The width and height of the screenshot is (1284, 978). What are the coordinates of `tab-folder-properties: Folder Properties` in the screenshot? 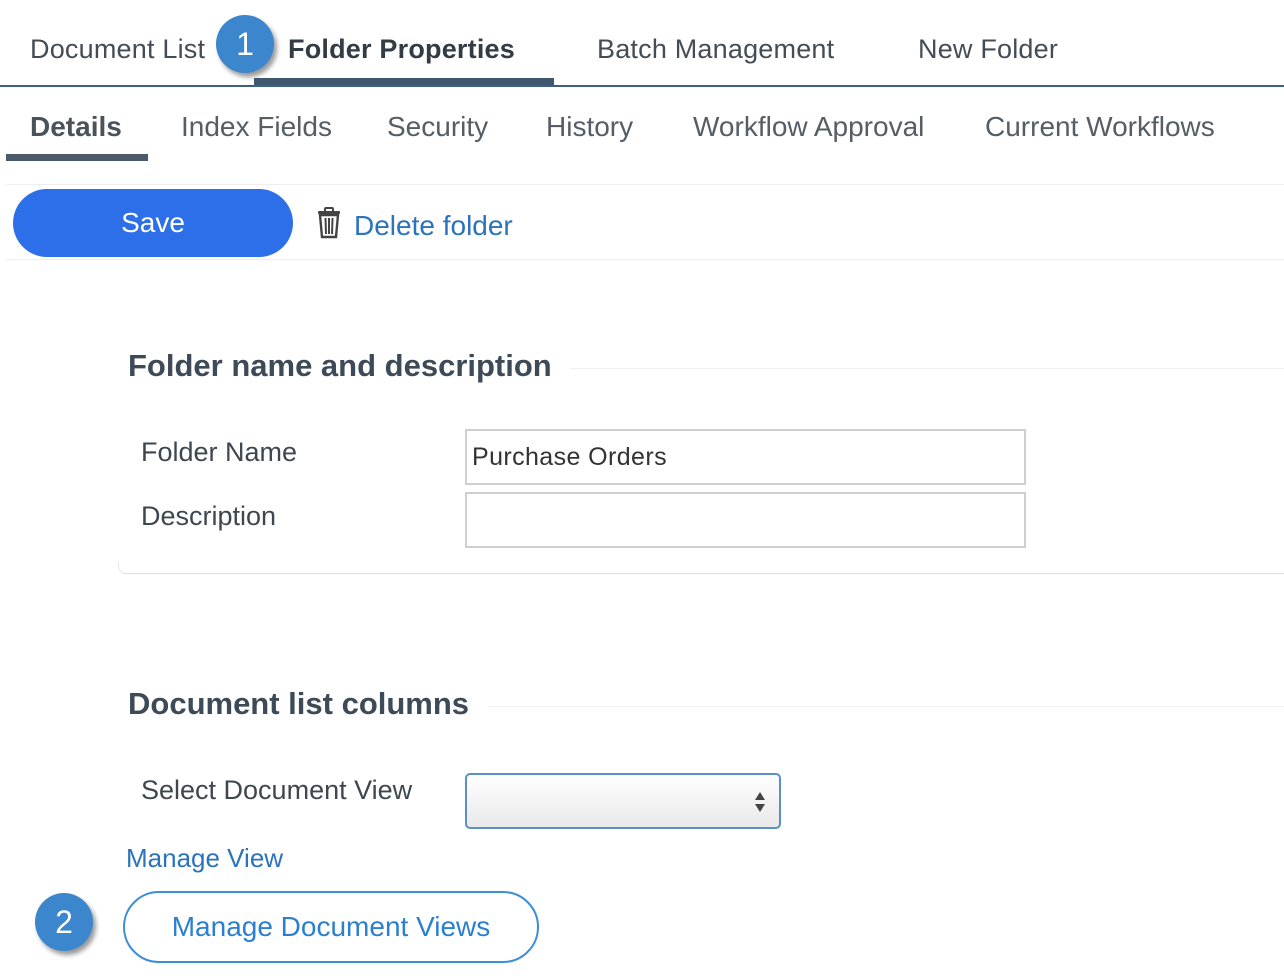 It's located at (401, 49).